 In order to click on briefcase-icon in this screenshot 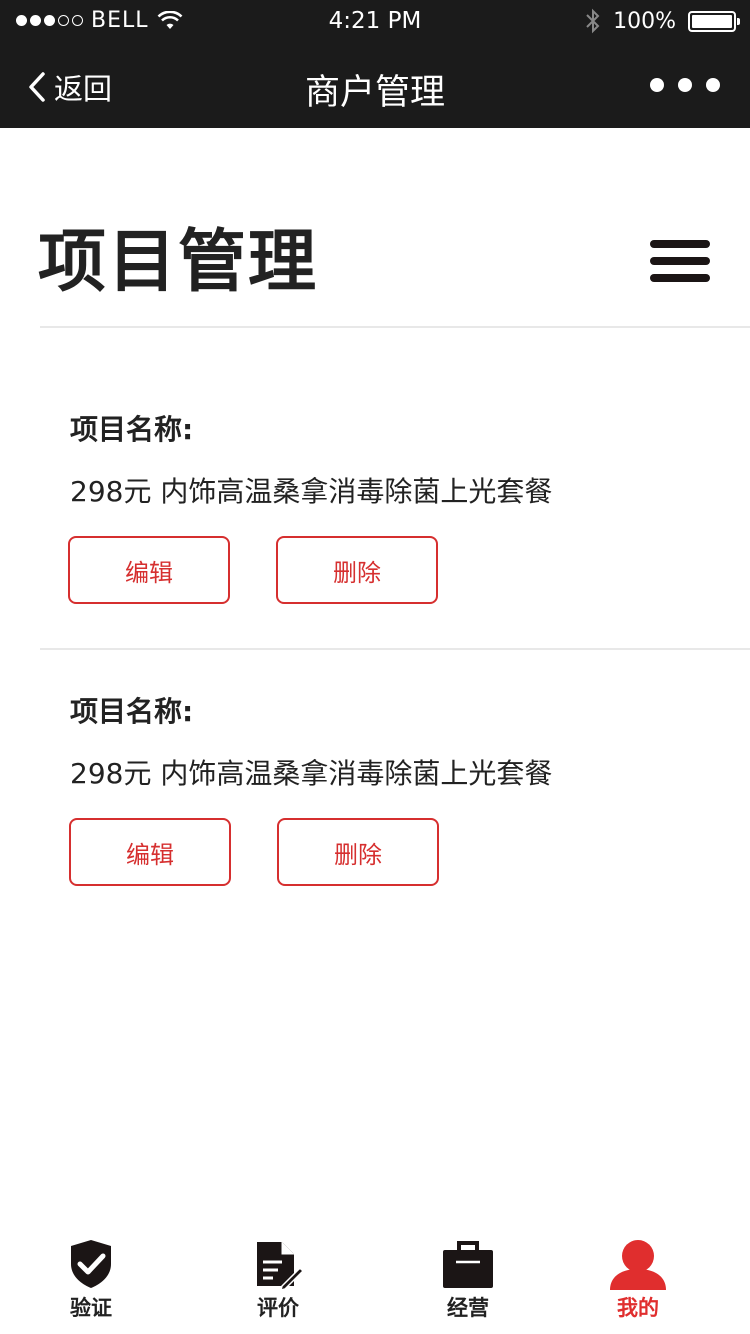, I will do `click(468, 1264)`.